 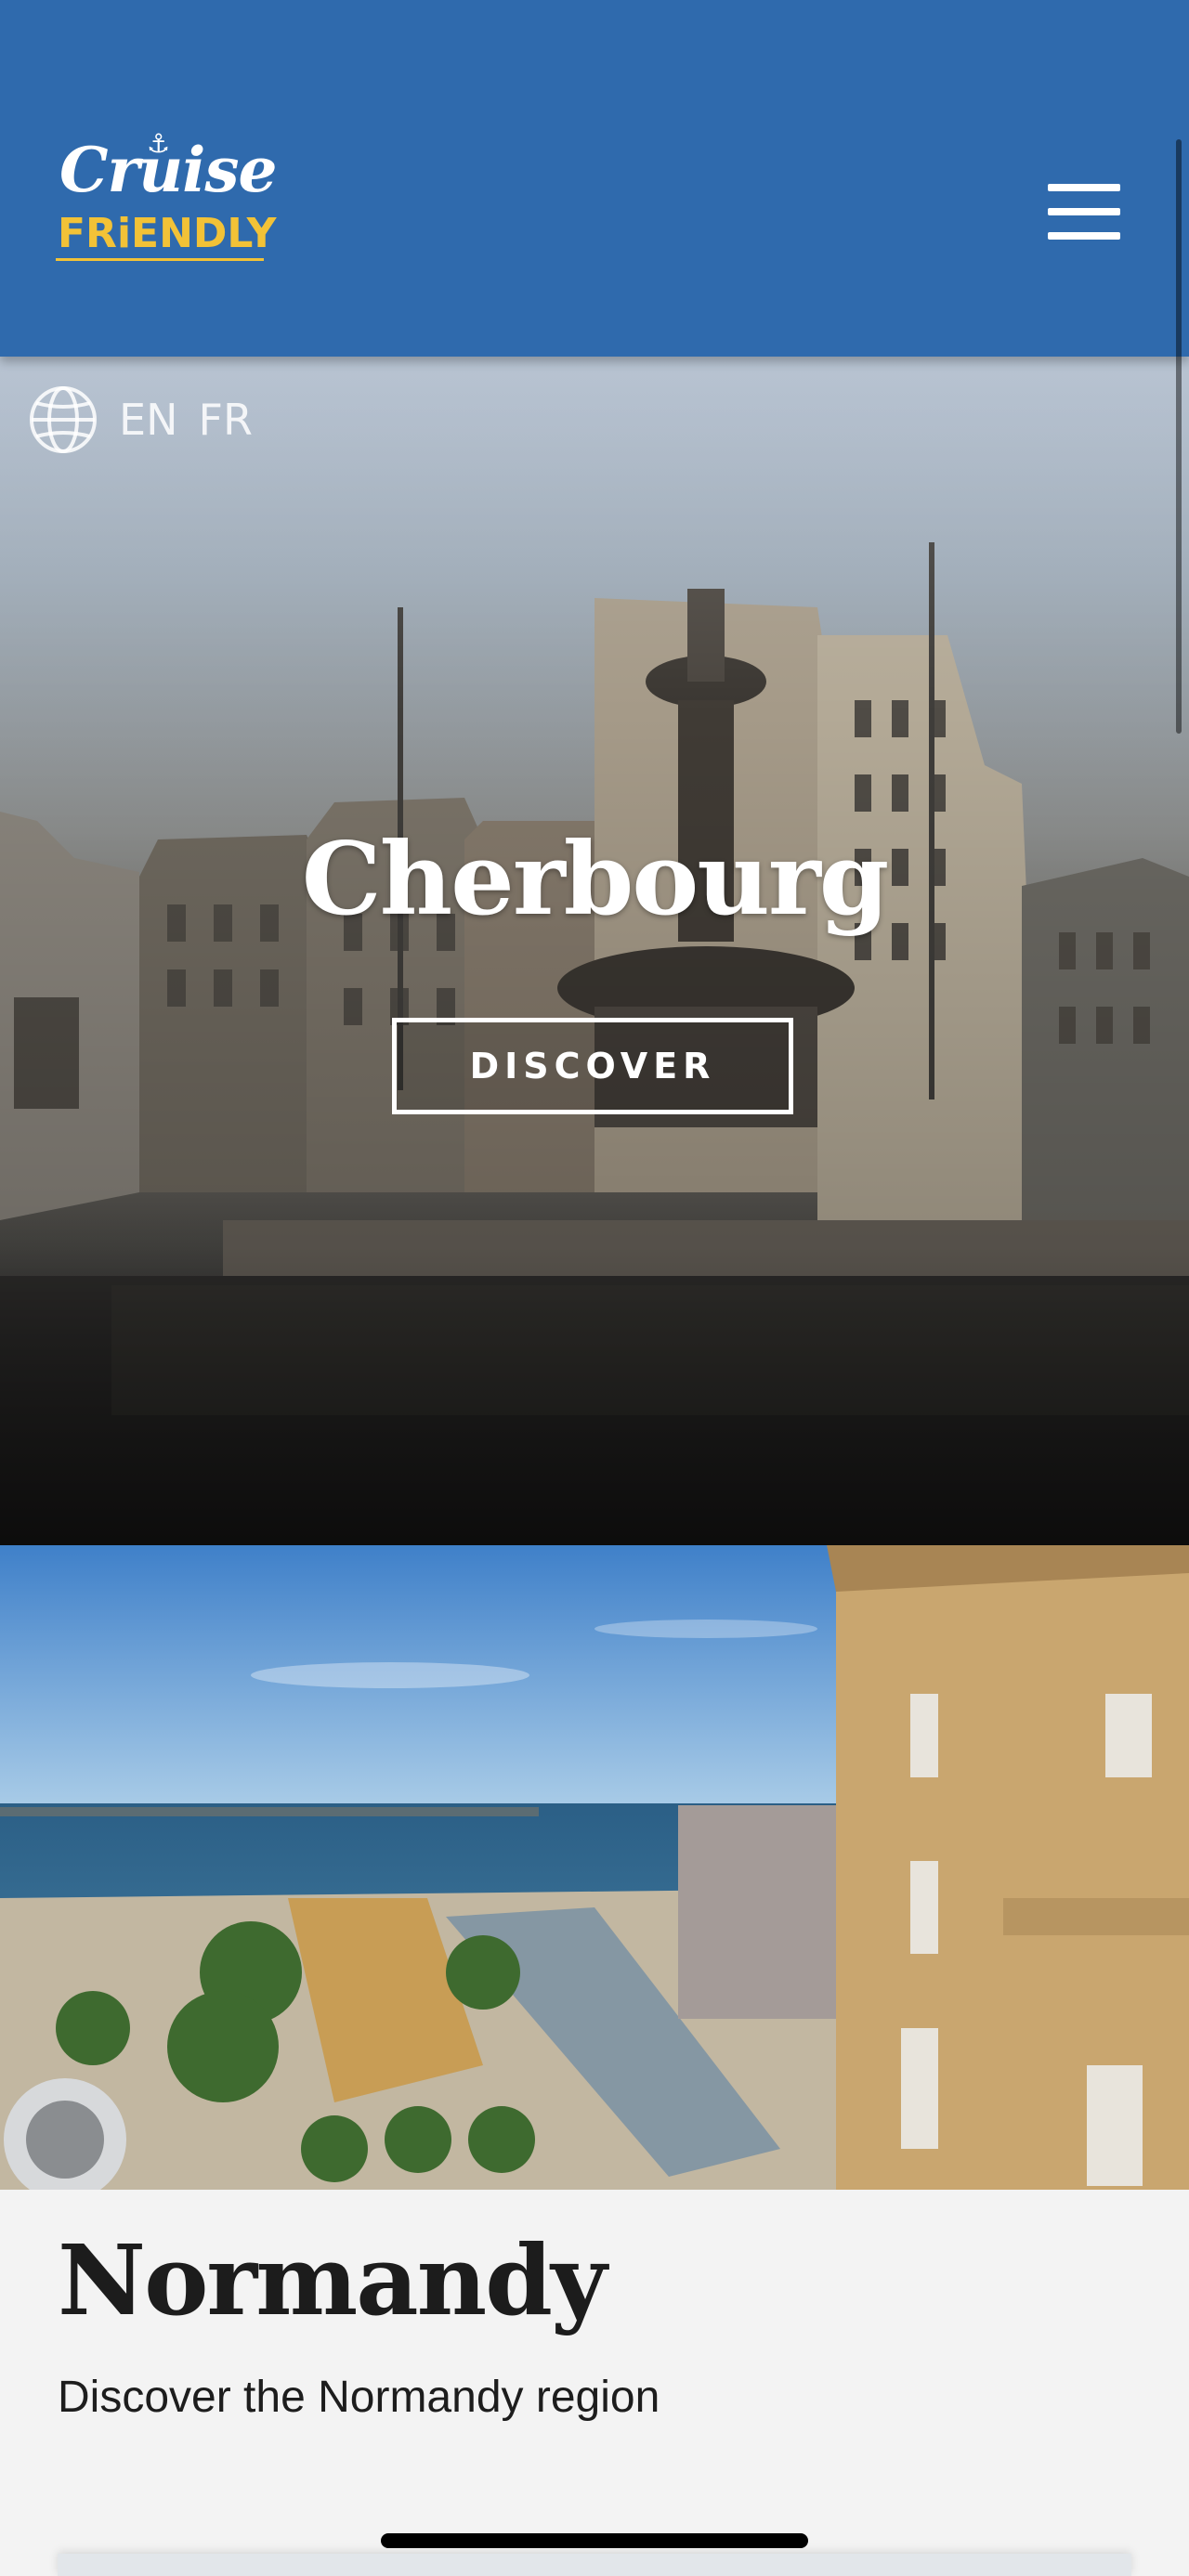 I want to click on top-navigation-bar: ⚓ Cruise FRiENDLY, so click(x=594, y=178).